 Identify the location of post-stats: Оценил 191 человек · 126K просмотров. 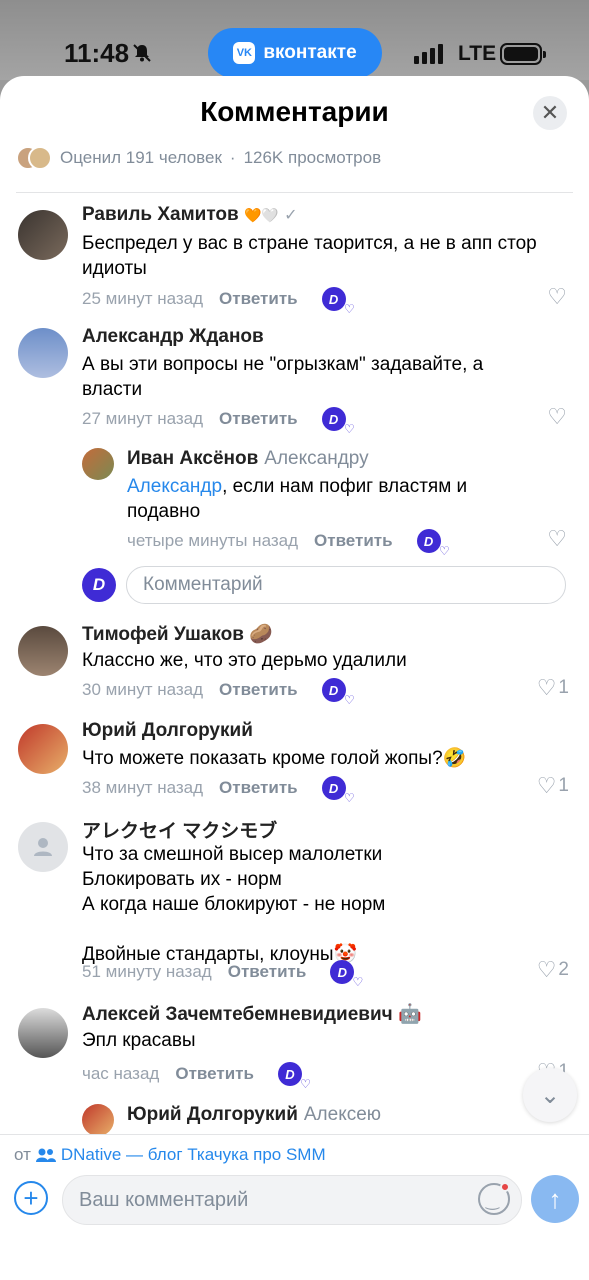
(198, 158).